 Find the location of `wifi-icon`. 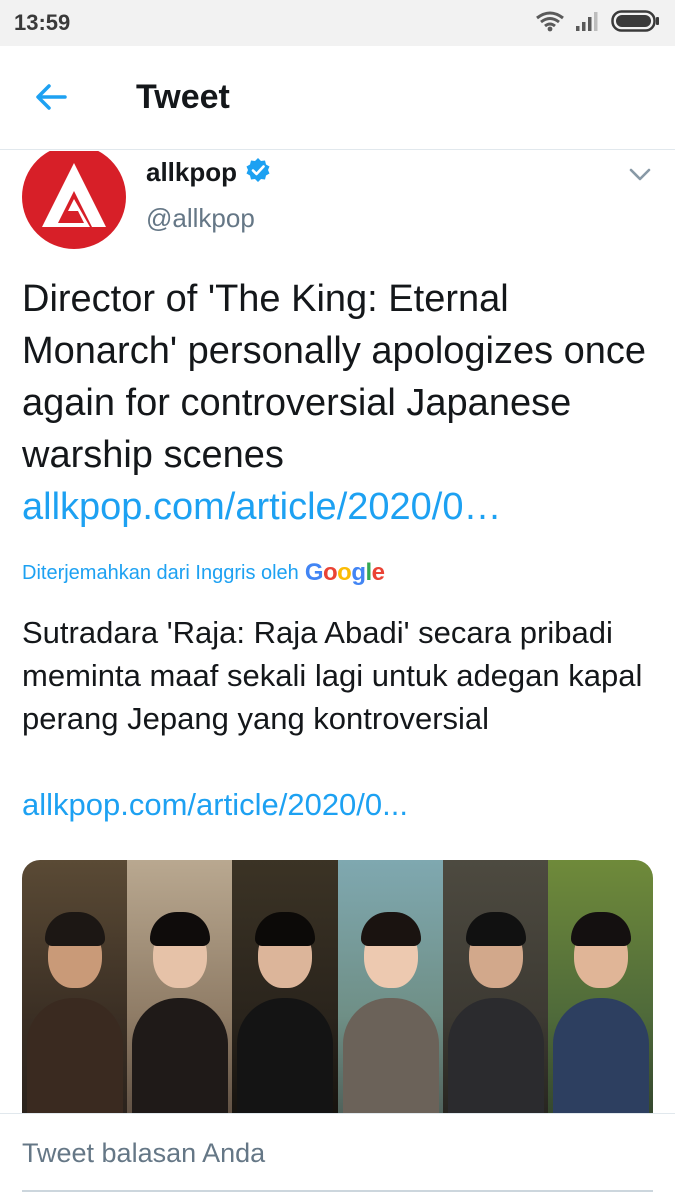

wifi-icon is located at coordinates (550, 23).